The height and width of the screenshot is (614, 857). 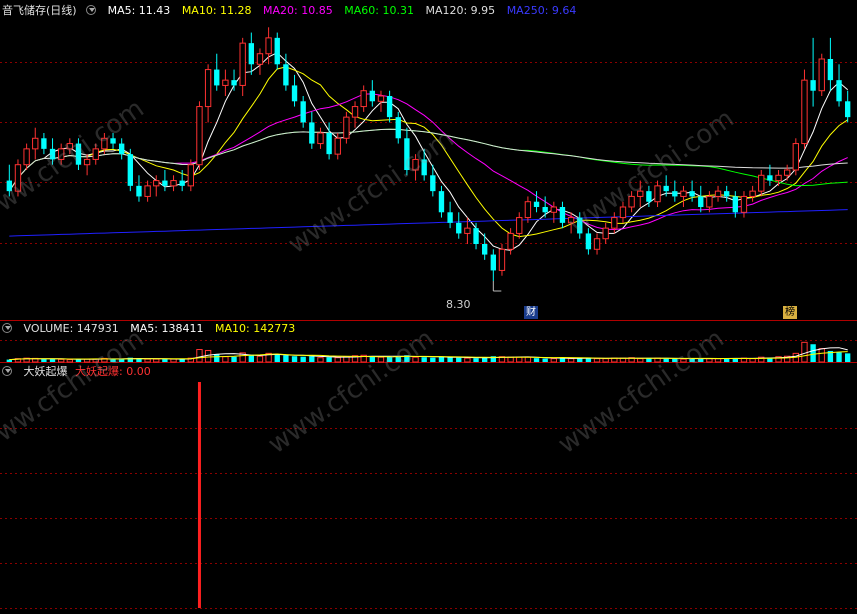 What do you see at coordinates (298, 10) in the screenshot?
I see `ma20-label: MA20: 10.85` at bounding box center [298, 10].